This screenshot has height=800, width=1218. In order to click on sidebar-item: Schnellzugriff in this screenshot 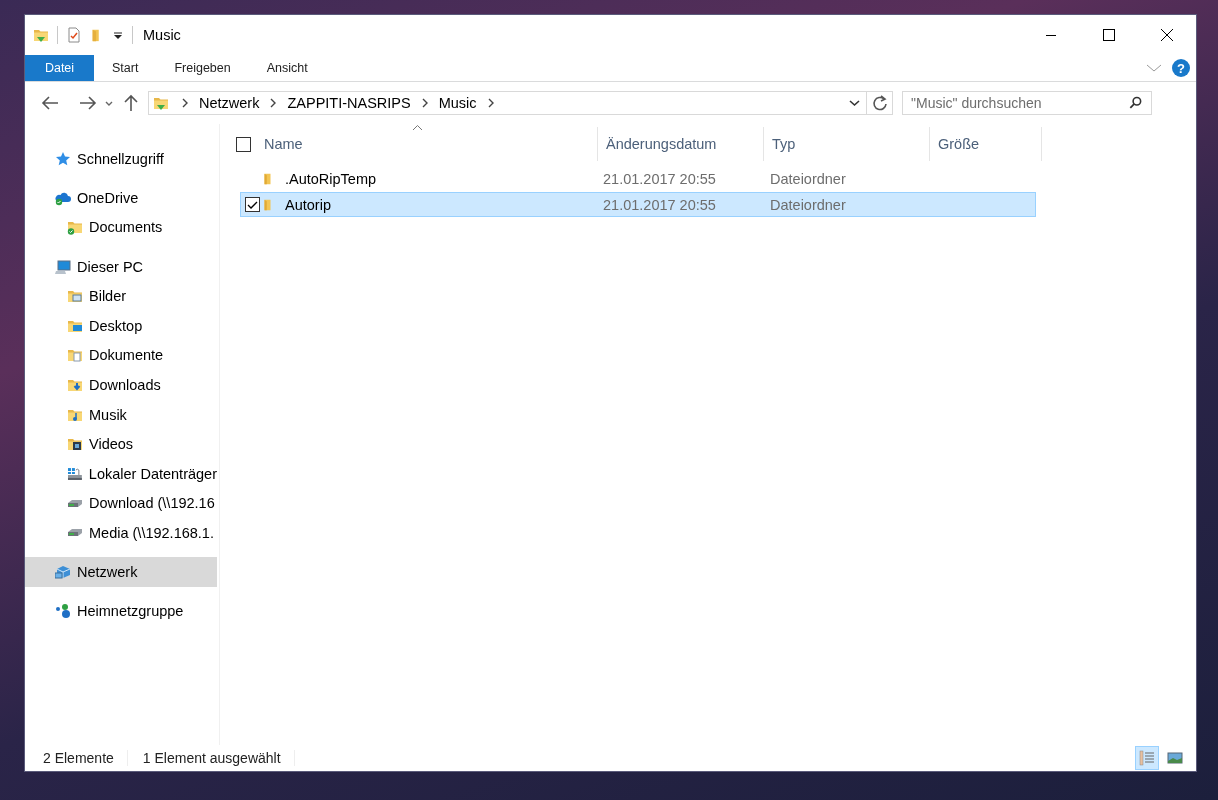, I will do `click(121, 159)`.